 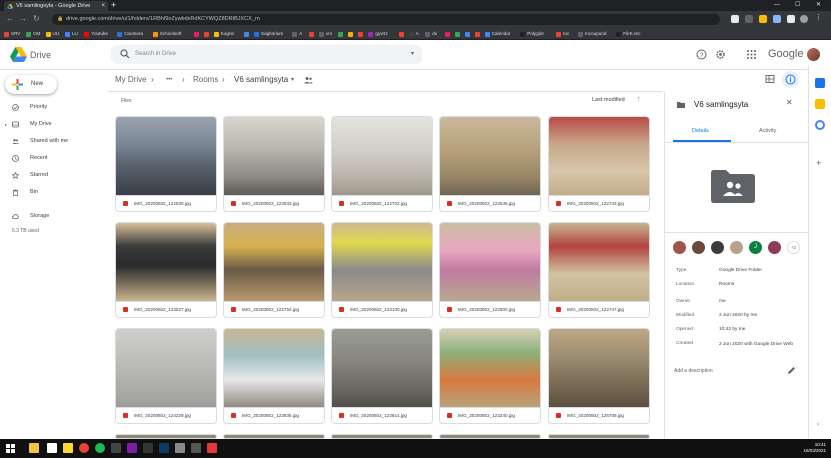 I want to click on forward-icon: →, so click(x=23, y=19).